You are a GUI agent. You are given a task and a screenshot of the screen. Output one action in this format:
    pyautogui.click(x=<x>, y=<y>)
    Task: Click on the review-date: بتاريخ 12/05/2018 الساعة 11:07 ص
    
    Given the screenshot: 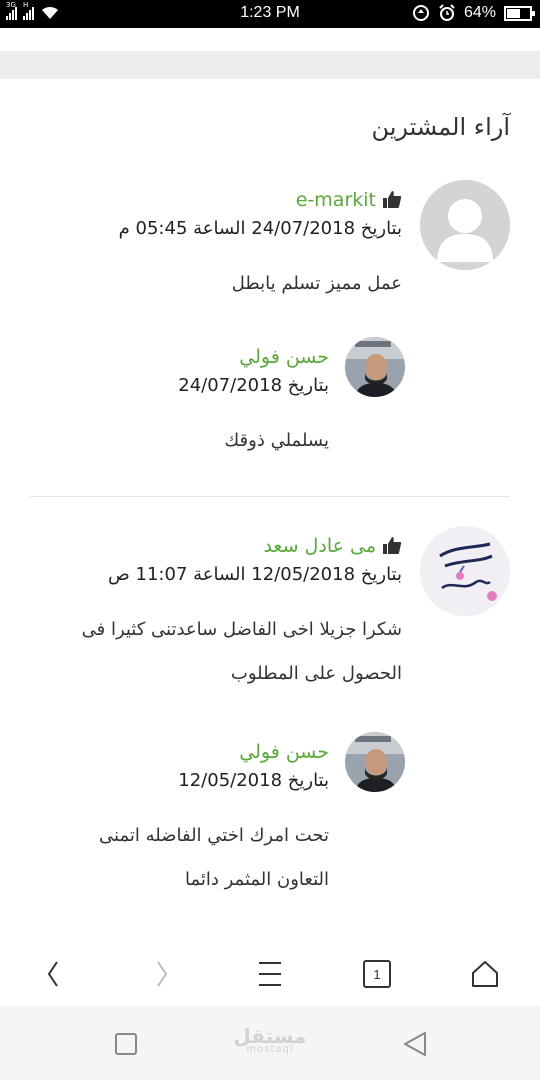 What is the action you would take?
    pyautogui.click(x=255, y=574)
    